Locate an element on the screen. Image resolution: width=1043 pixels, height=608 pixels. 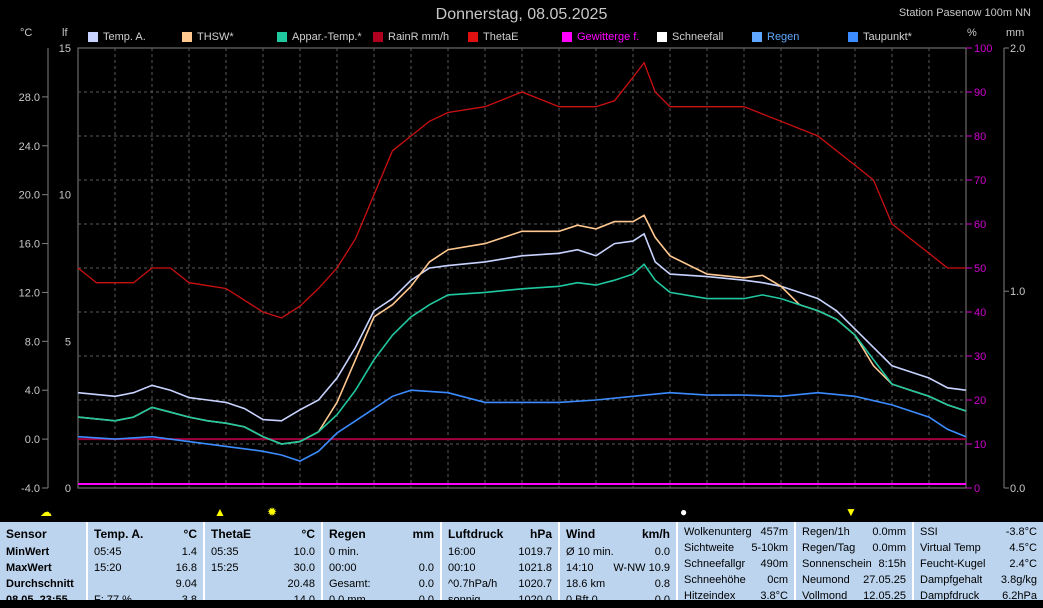
percent-tick-label: 60 is located at coordinates (980, 225).